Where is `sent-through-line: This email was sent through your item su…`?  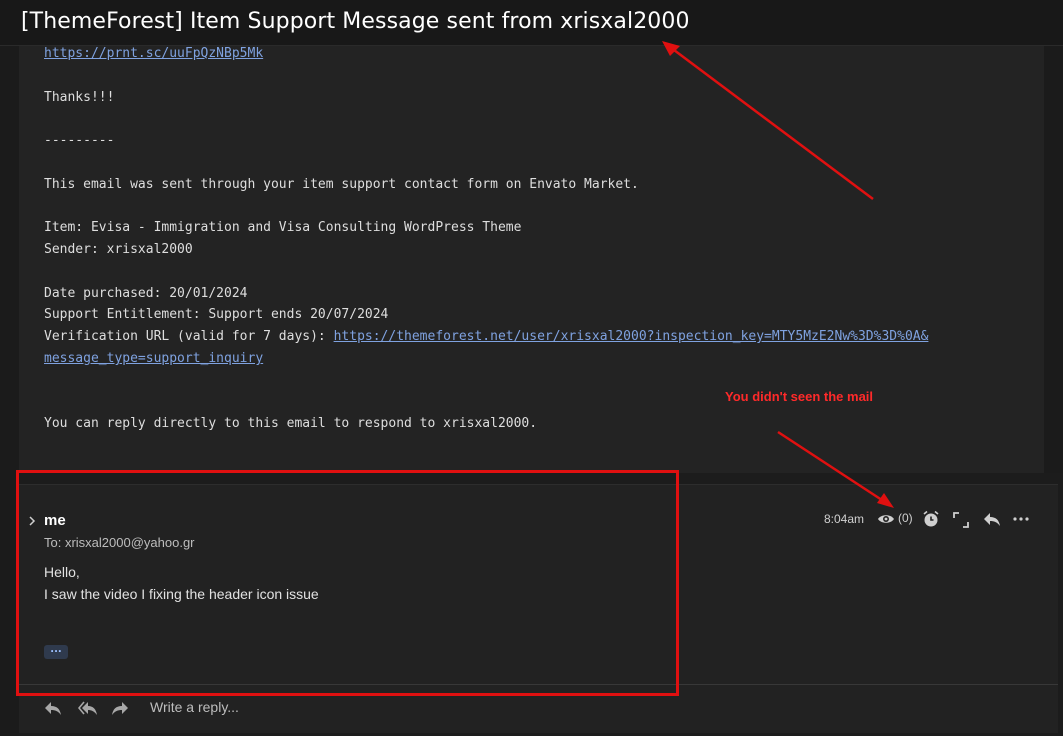 sent-through-line: This email was sent through your item su… is located at coordinates (341, 184).